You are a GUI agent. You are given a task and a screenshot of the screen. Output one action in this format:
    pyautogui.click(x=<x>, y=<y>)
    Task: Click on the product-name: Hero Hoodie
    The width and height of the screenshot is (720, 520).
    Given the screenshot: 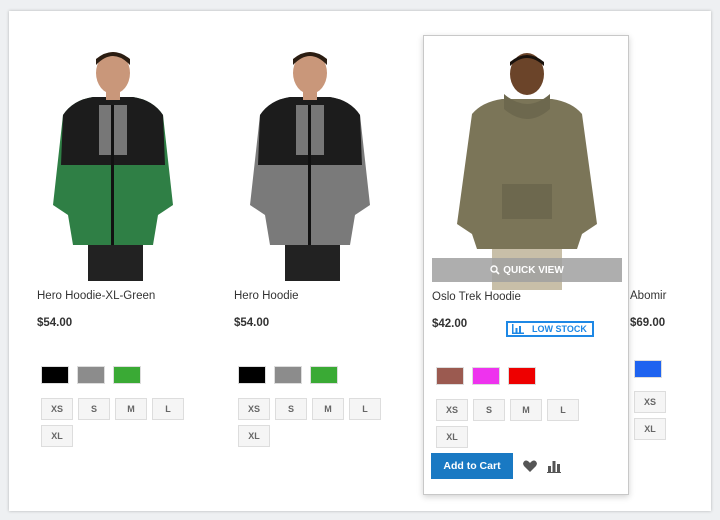 What is the action you would take?
    pyautogui.click(x=266, y=296)
    